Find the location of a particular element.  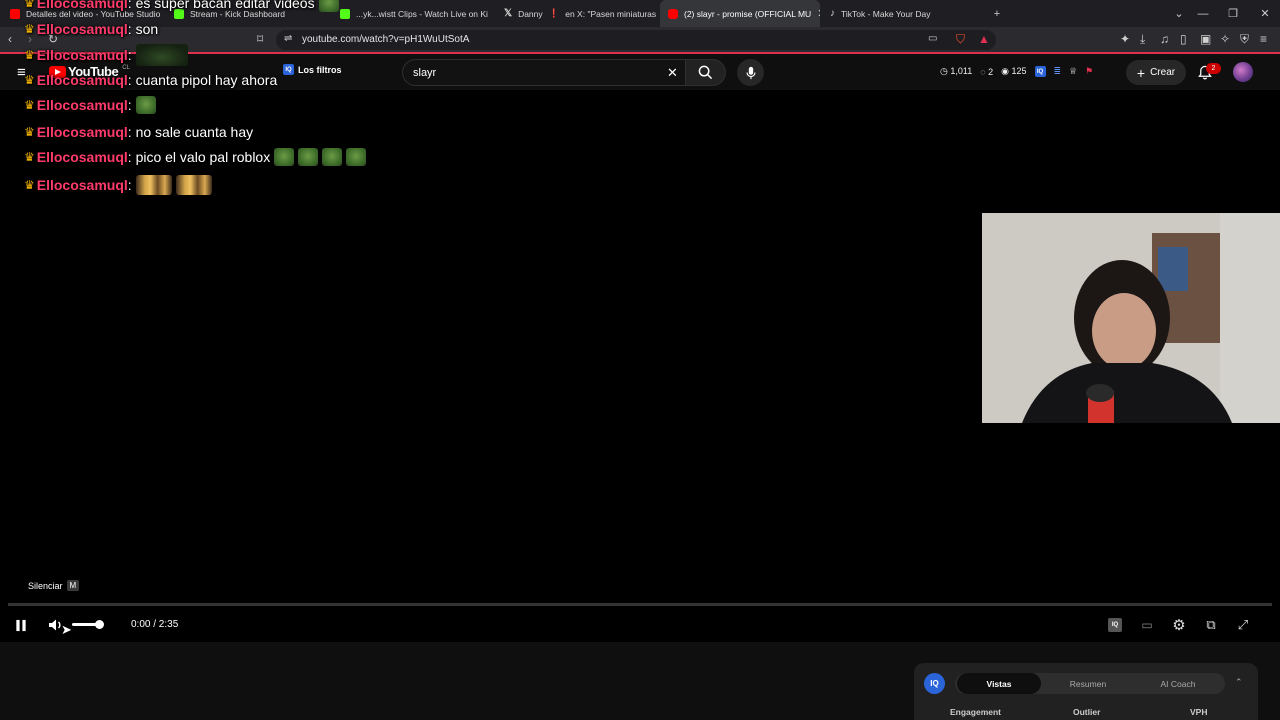

time-display: 0:00 / 2:35 is located at coordinates (155, 624).